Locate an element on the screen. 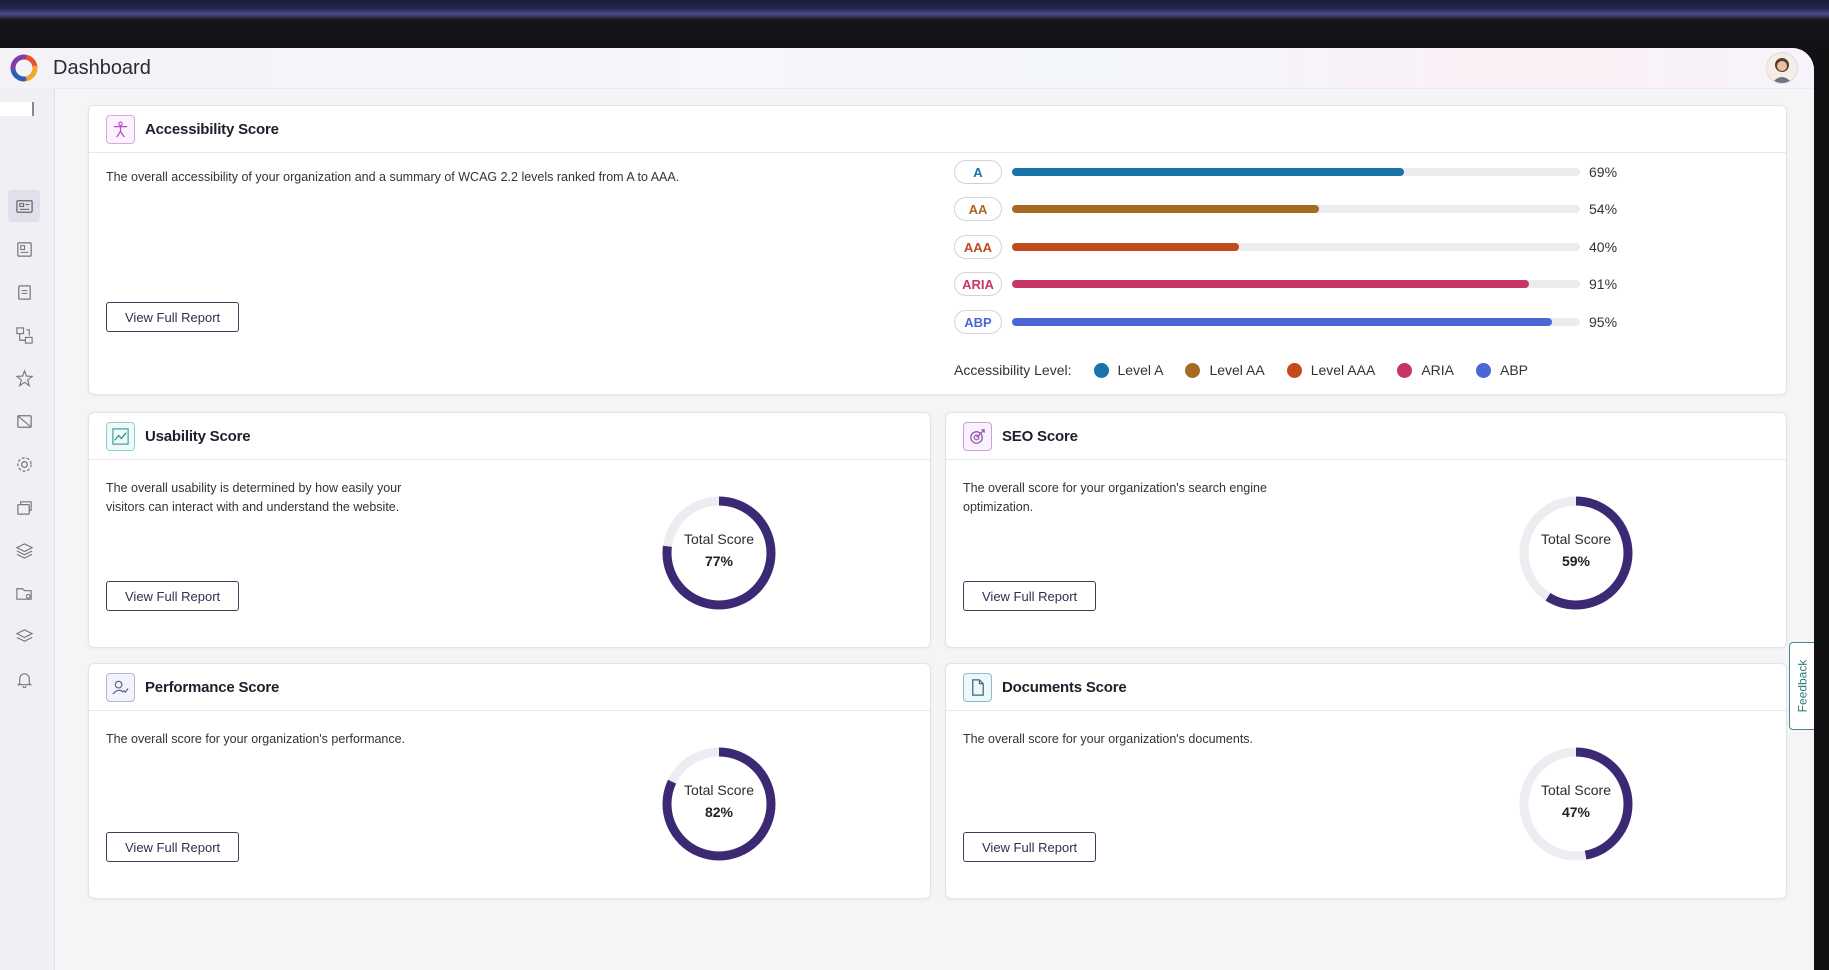 The height and width of the screenshot is (970, 1829). workflow-icon is located at coordinates (24, 335).